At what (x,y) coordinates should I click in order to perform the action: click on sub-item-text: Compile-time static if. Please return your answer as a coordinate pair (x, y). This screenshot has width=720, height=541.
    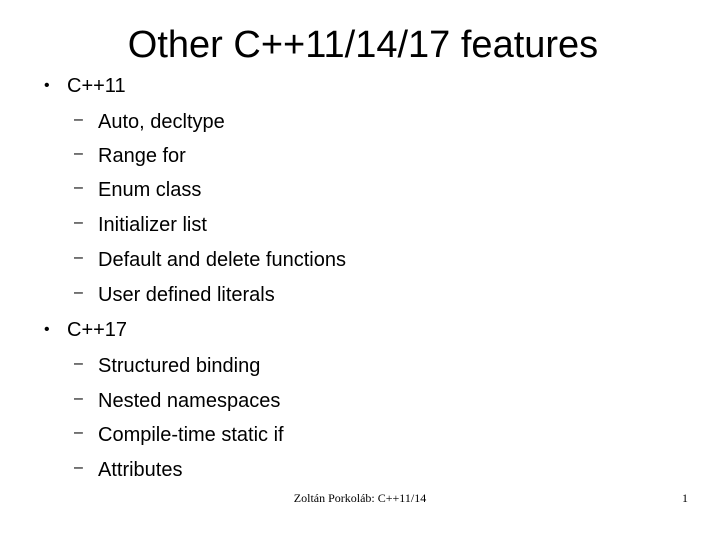
    Looking at the image, I should click on (191, 435).